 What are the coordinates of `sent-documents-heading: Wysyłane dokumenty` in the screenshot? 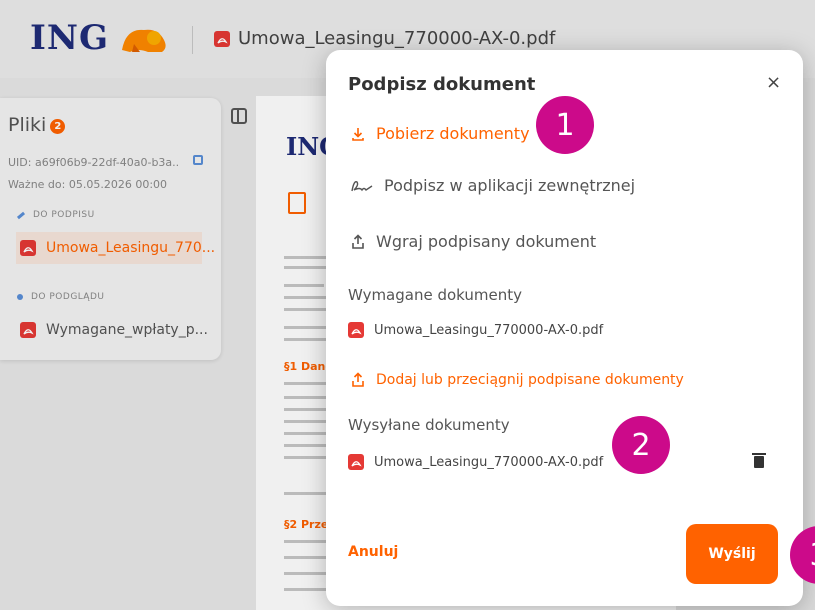 It's located at (429, 425).